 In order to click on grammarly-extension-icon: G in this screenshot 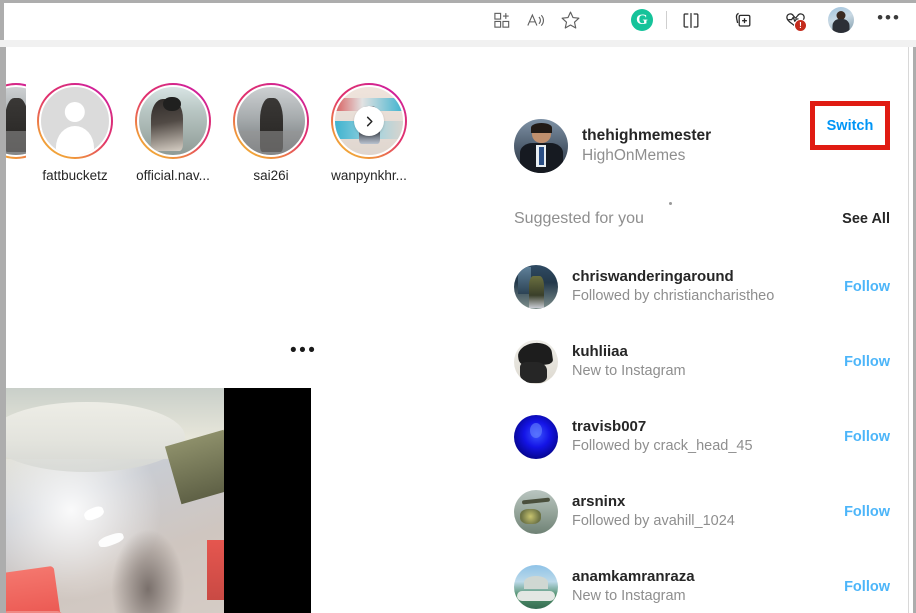, I will do `click(642, 20)`.